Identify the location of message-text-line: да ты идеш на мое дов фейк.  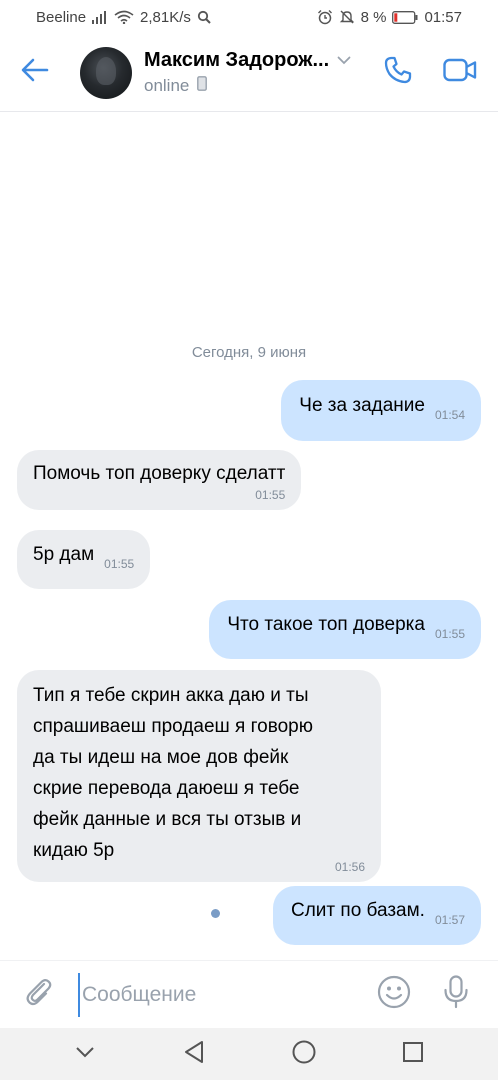
(161, 757).